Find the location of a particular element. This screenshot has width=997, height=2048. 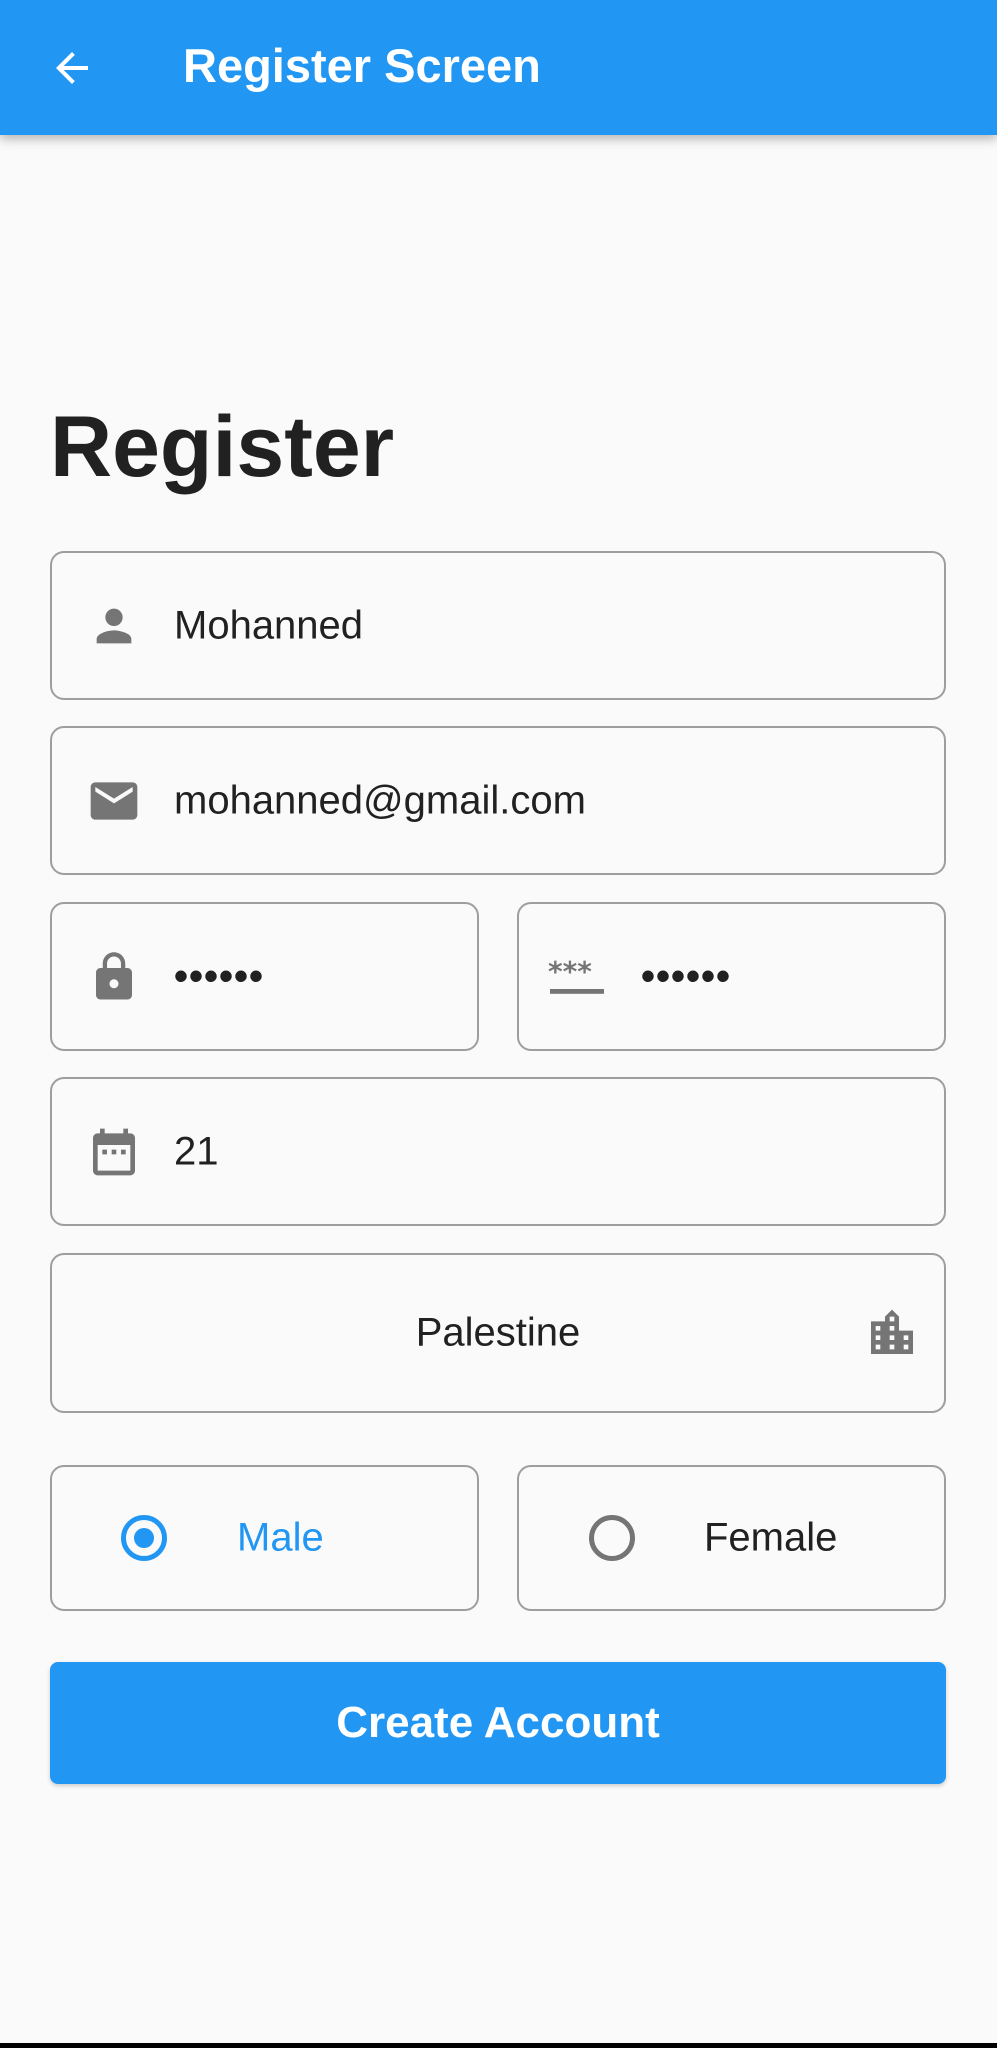

confirm-password-value: •••••• is located at coordinates (686, 976).